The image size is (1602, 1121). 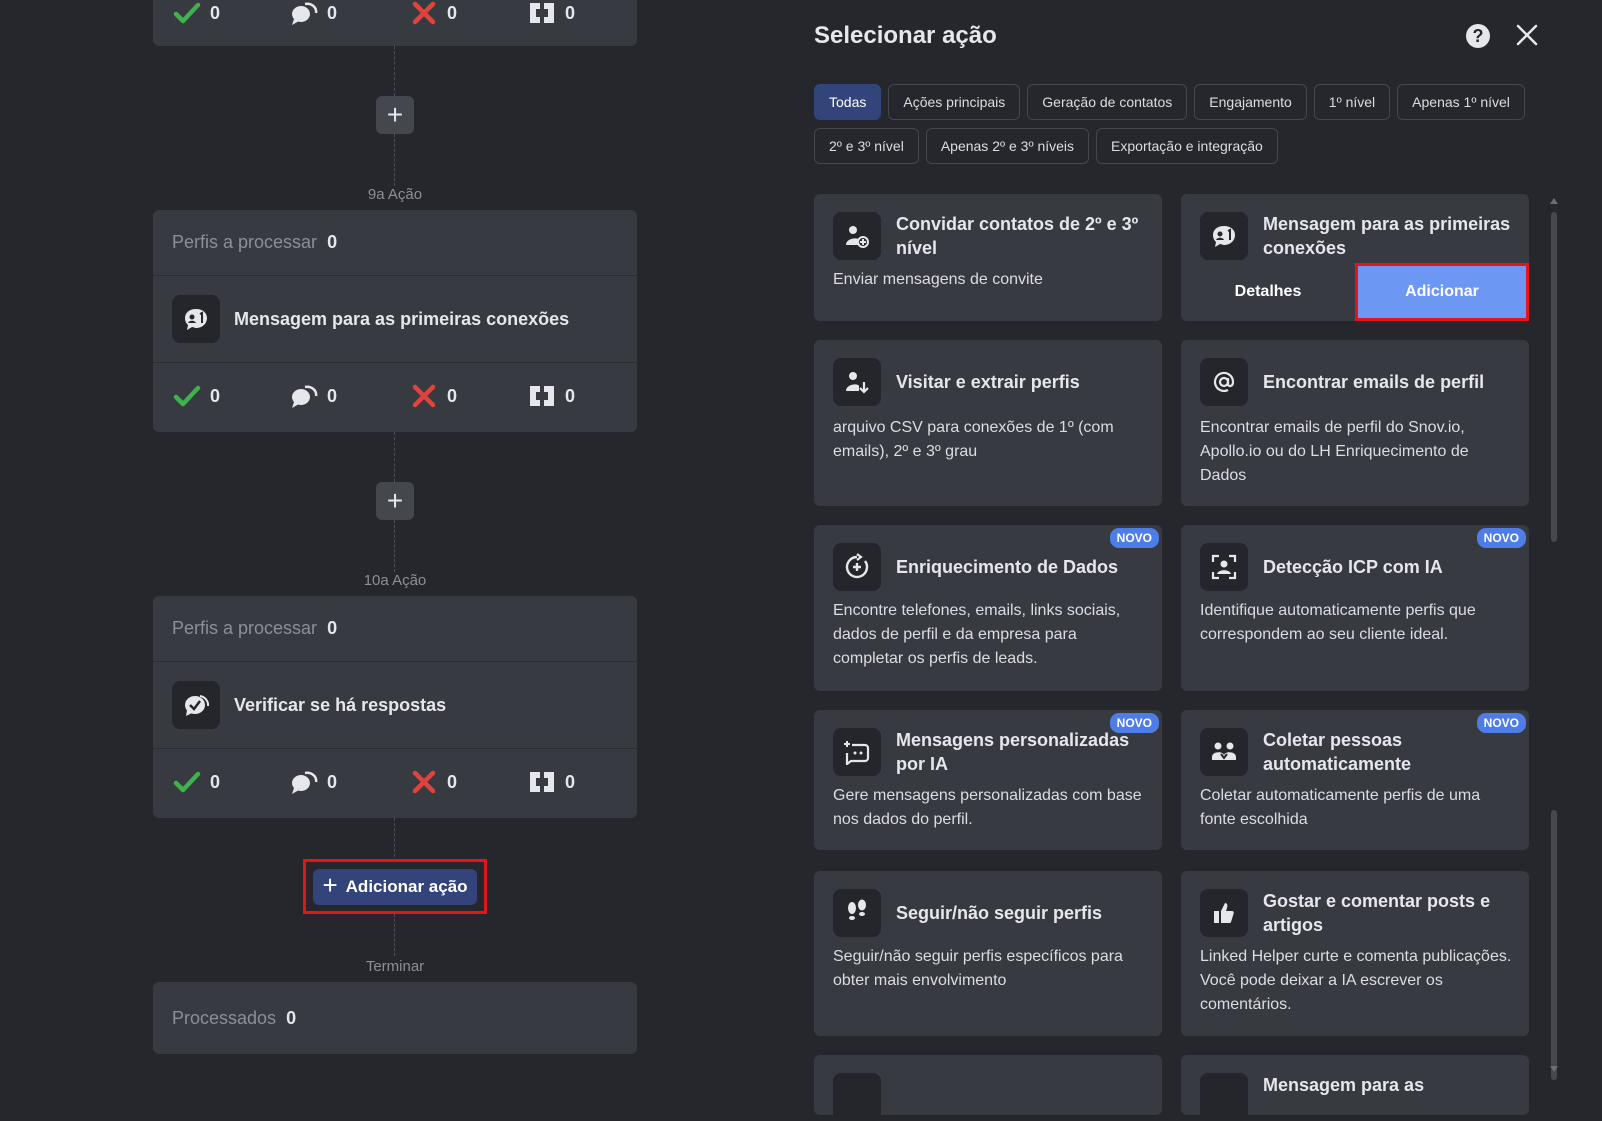 What do you see at coordinates (1478, 36) in the screenshot?
I see `help-icon: ?` at bounding box center [1478, 36].